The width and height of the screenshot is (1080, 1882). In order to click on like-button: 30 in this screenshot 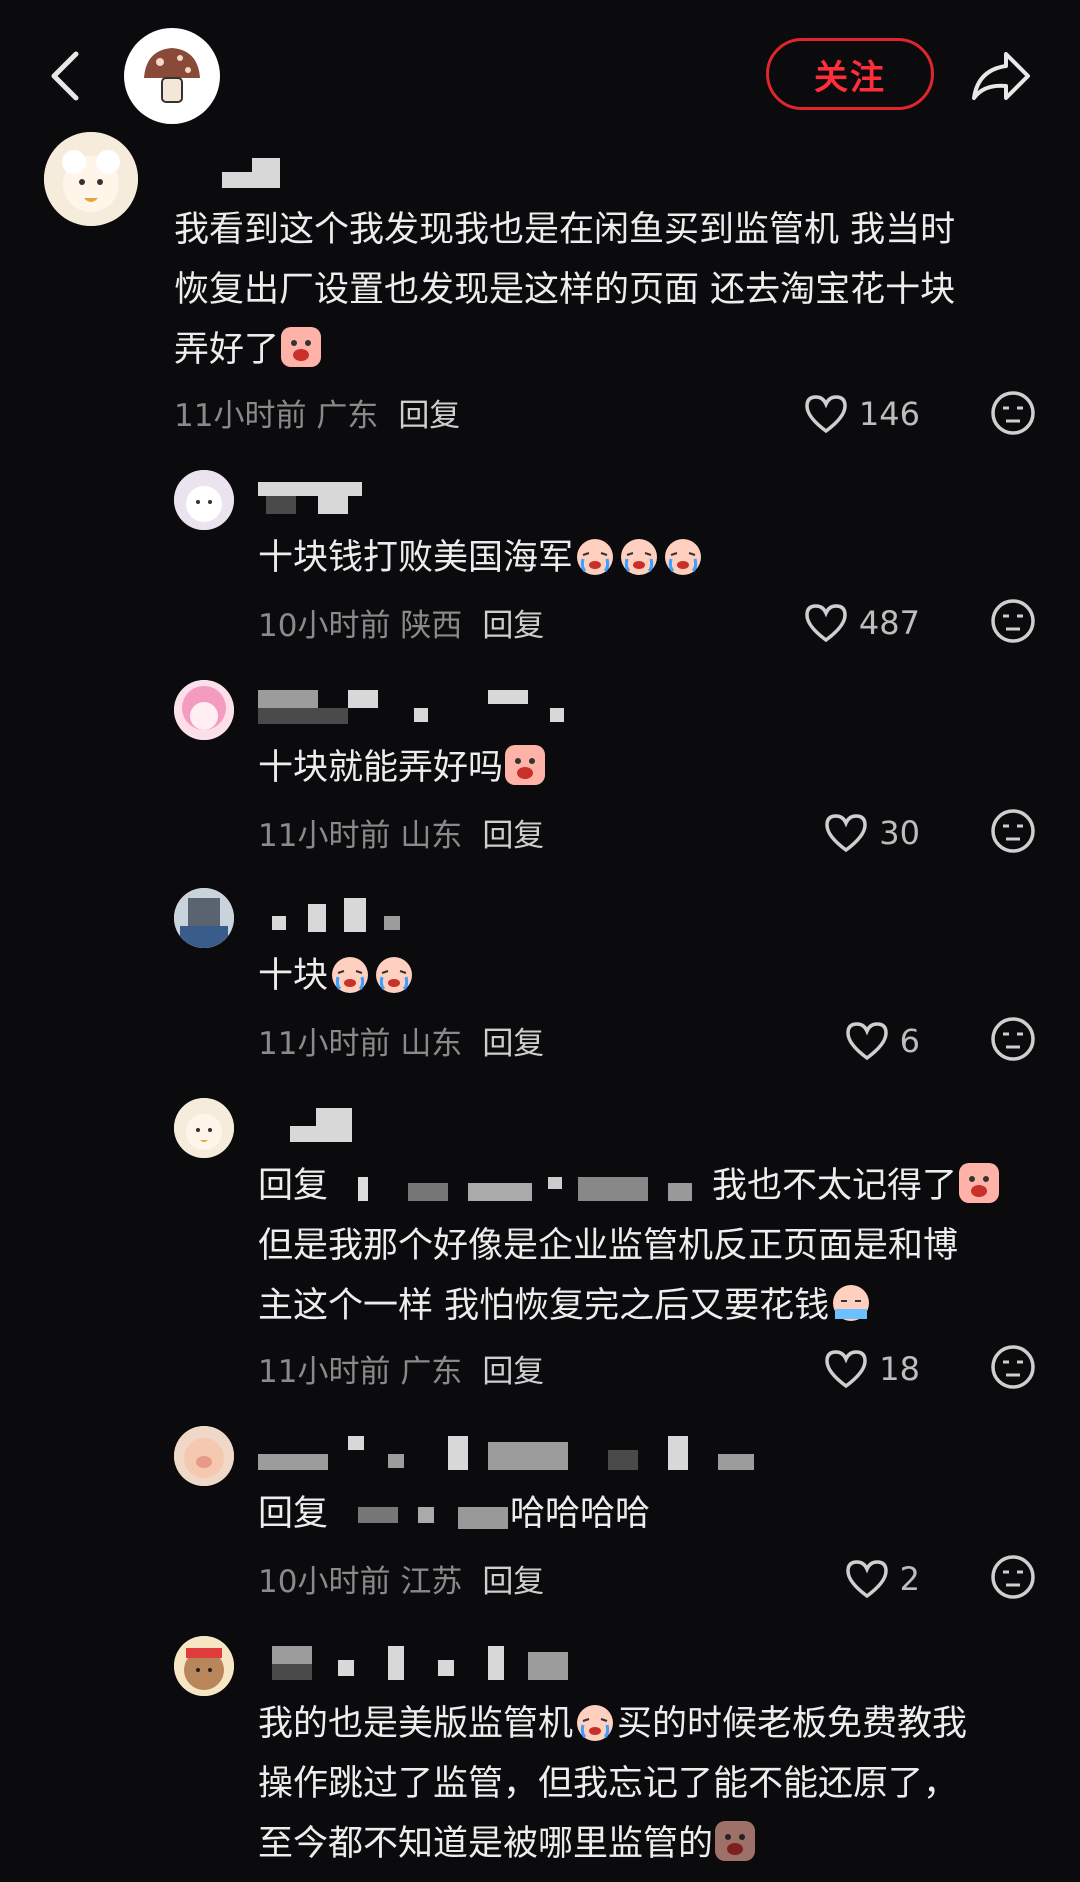, I will do `click(850, 833)`.